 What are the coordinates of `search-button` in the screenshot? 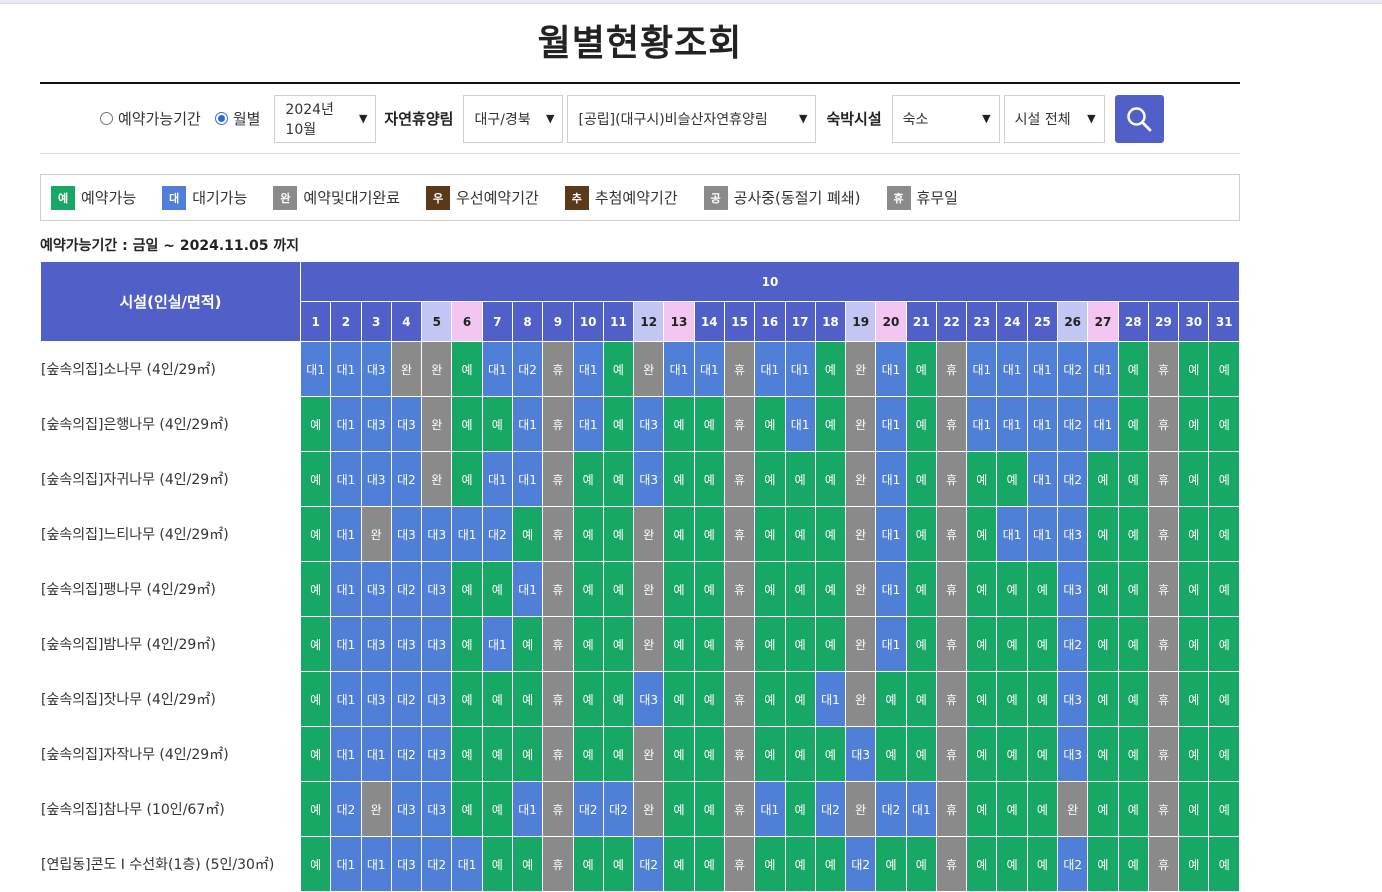 It's located at (1139, 118).